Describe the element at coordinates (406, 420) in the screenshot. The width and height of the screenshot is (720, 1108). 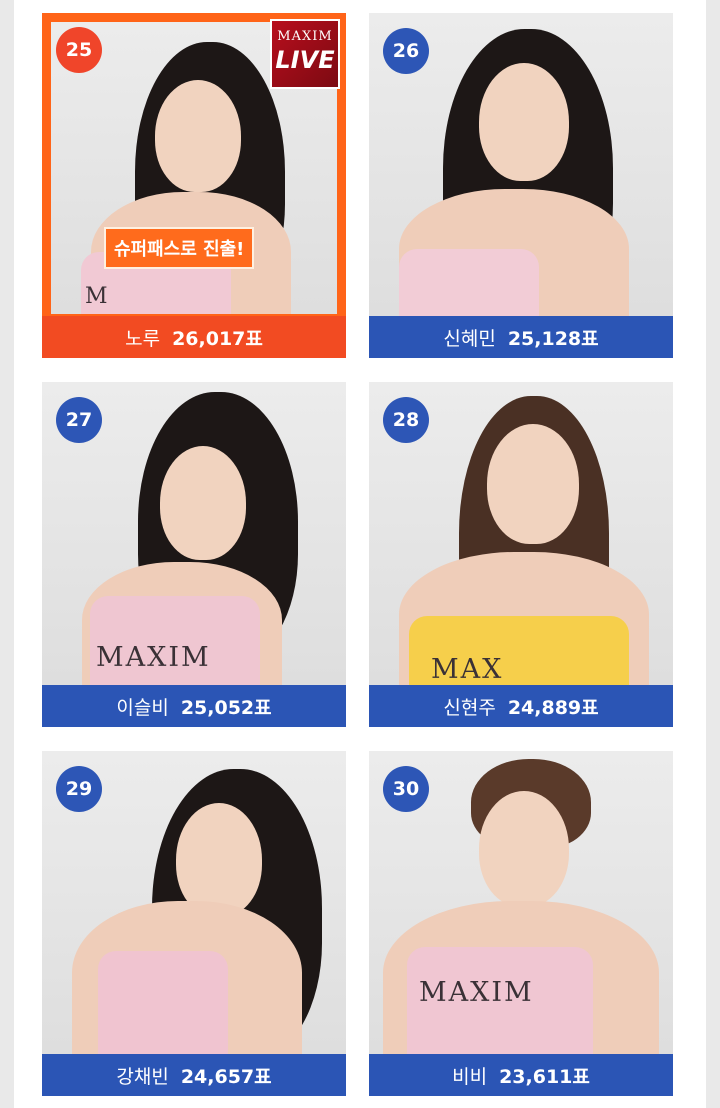
I see `rank-badge: 28` at that location.